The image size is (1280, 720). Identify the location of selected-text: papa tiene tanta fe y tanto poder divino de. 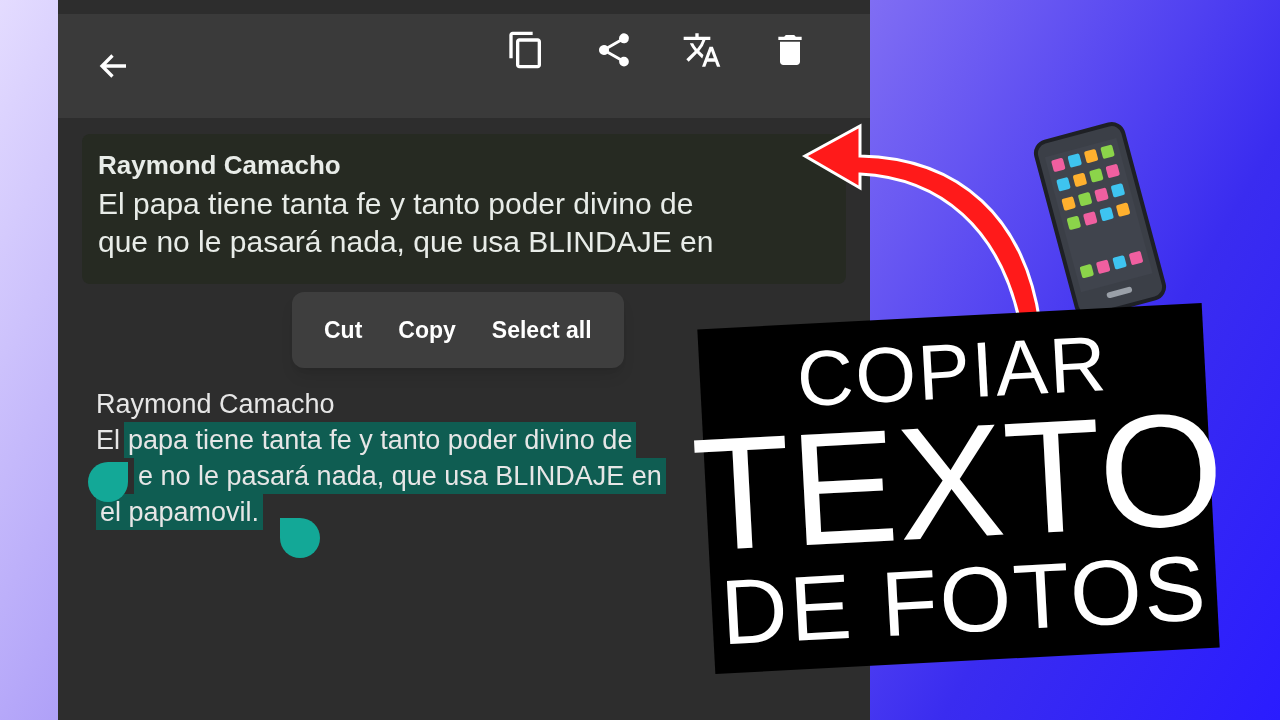
(380, 440).